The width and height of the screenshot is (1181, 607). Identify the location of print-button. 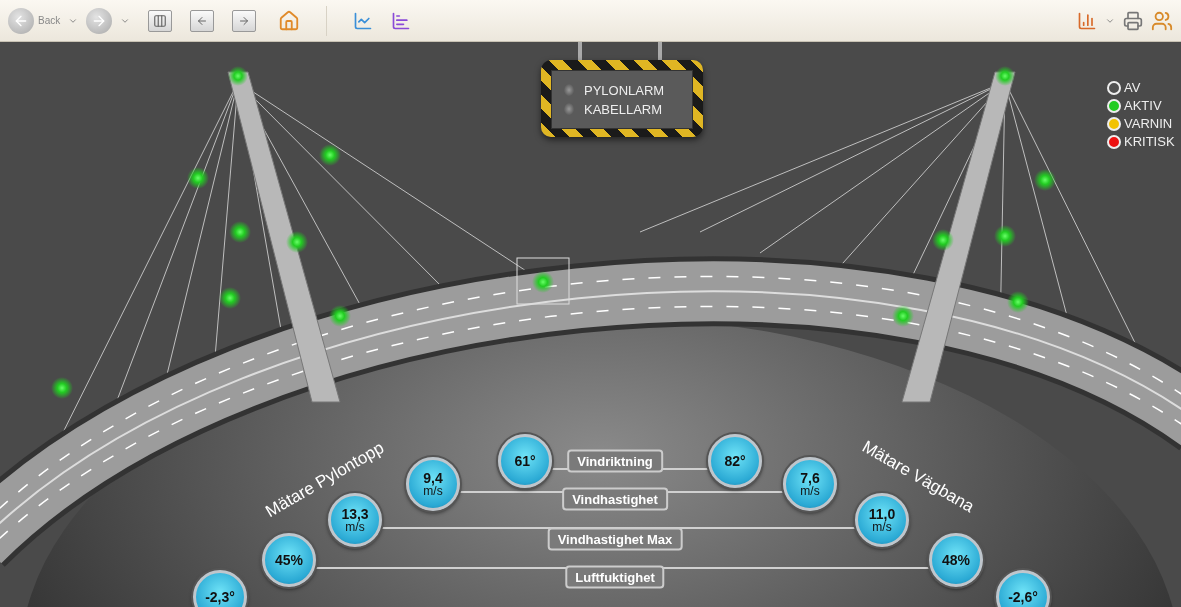
(1133, 20).